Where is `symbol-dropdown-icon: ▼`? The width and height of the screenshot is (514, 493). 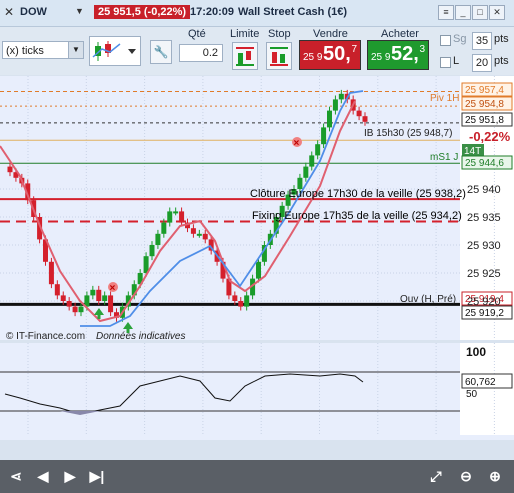
symbol-dropdown-icon: ▼ is located at coordinates (79, 11).